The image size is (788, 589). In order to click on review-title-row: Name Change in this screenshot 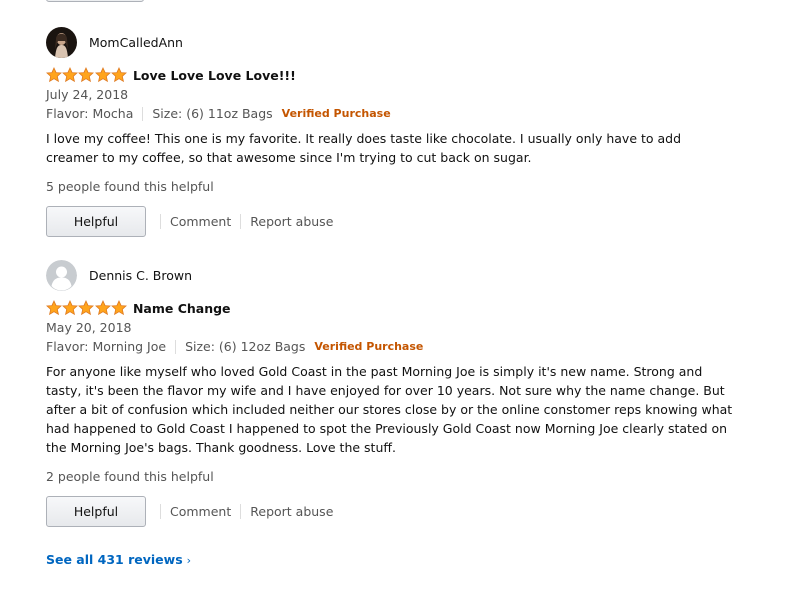, I will do `click(396, 308)`.